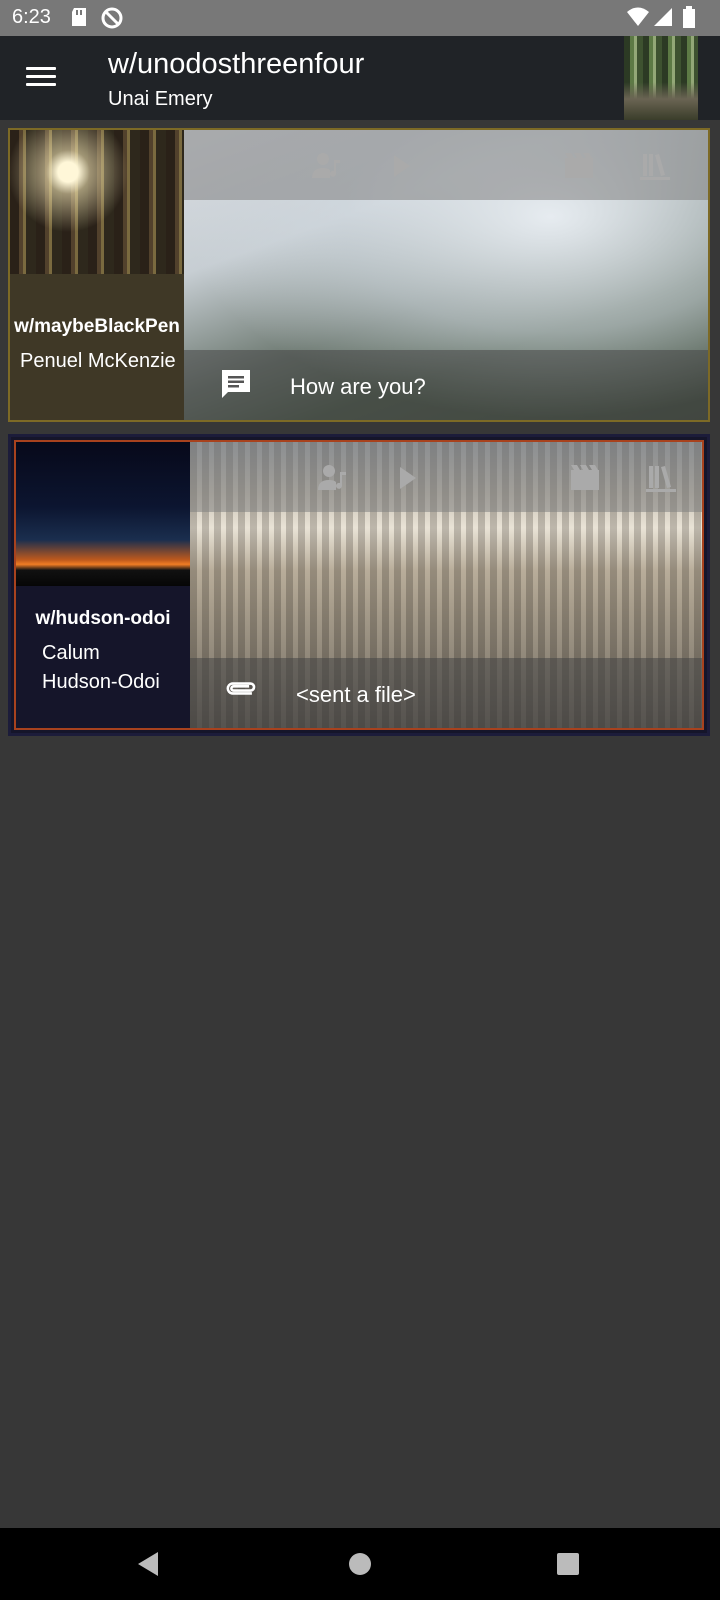  Describe the element at coordinates (112, 18) in the screenshot. I see `do-not-disturb-icon` at that location.